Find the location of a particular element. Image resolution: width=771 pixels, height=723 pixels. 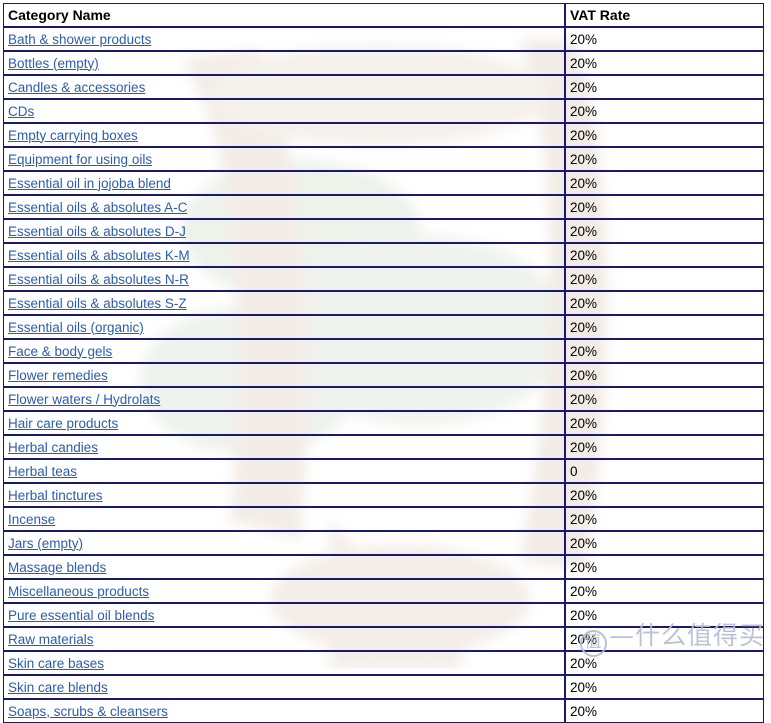

cell-category-name: Candles & accessories is located at coordinates (284, 87).